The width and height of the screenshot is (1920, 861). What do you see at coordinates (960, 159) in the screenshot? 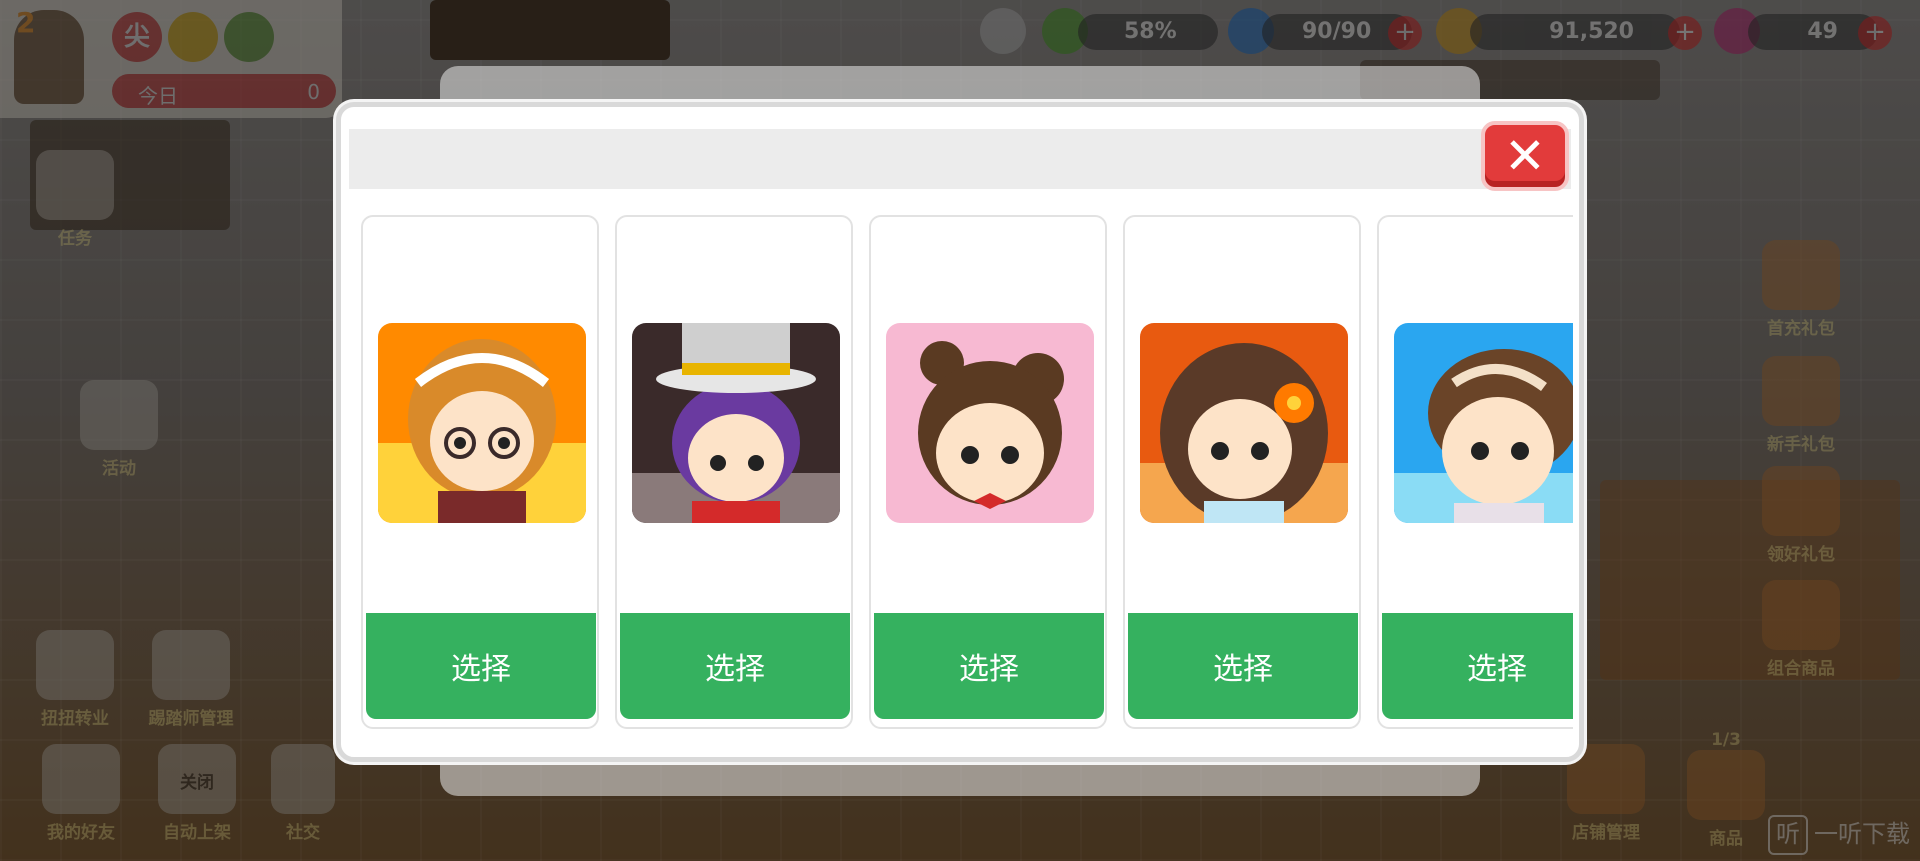
I see `modal-header` at bounding box center [960, 159].